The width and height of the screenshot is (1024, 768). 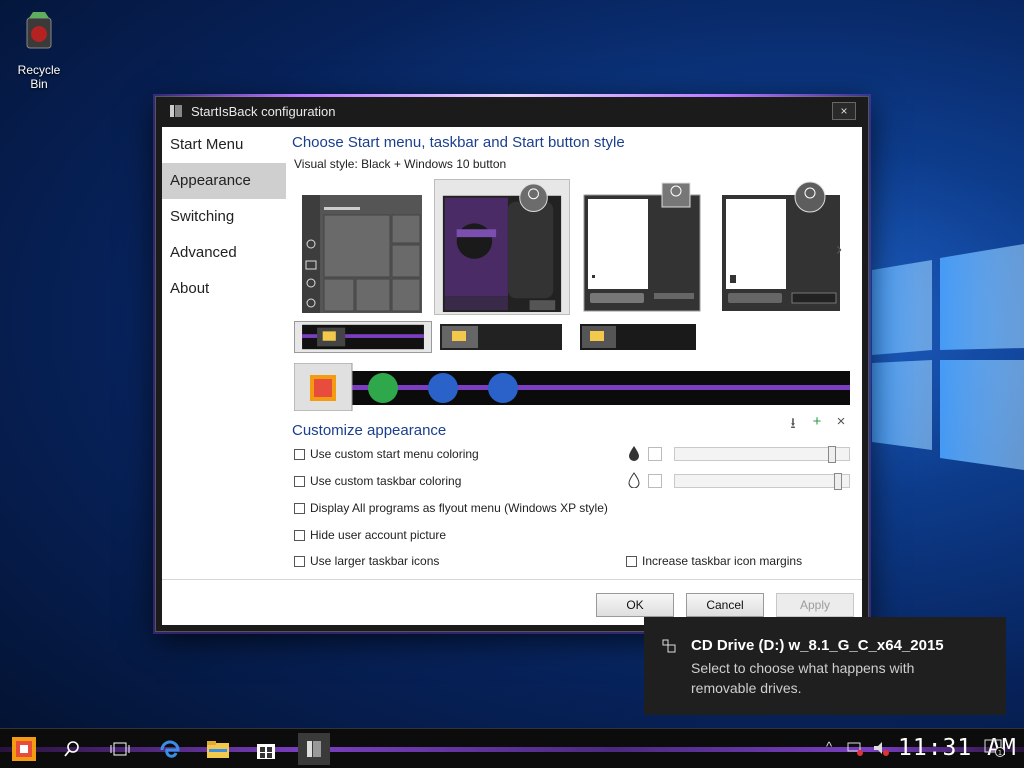 I want to click on taskbar-style-black, so click(x=645, y=337).